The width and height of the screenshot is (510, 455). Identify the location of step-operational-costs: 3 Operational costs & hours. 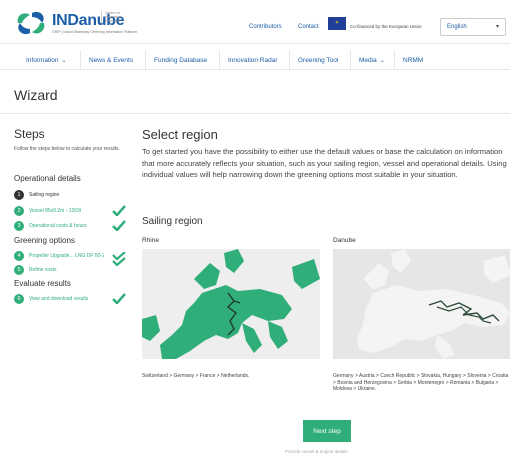
(70, 225).